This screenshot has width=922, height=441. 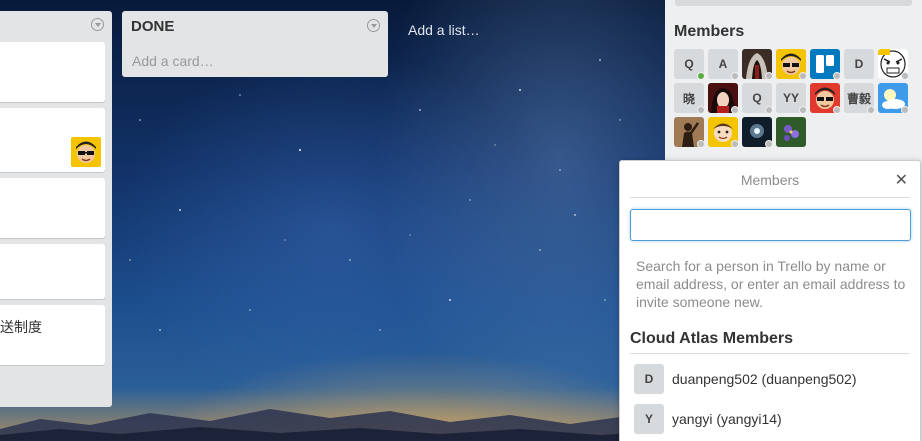 I want to click on flower-photo-icon, so click(x=791, y=132).